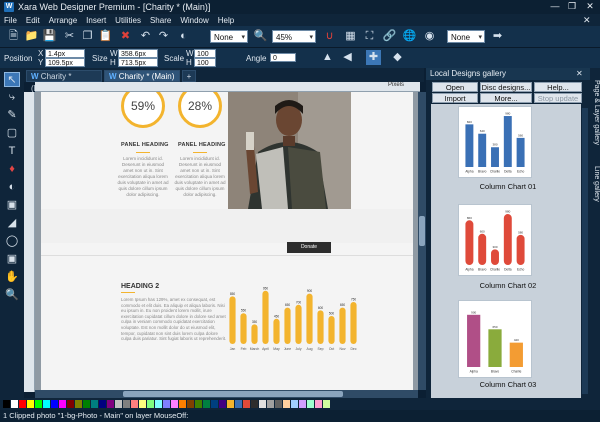 This screenshot has height=422, width=600. I want to click on preview-icon: ◉, so click(429, 36).